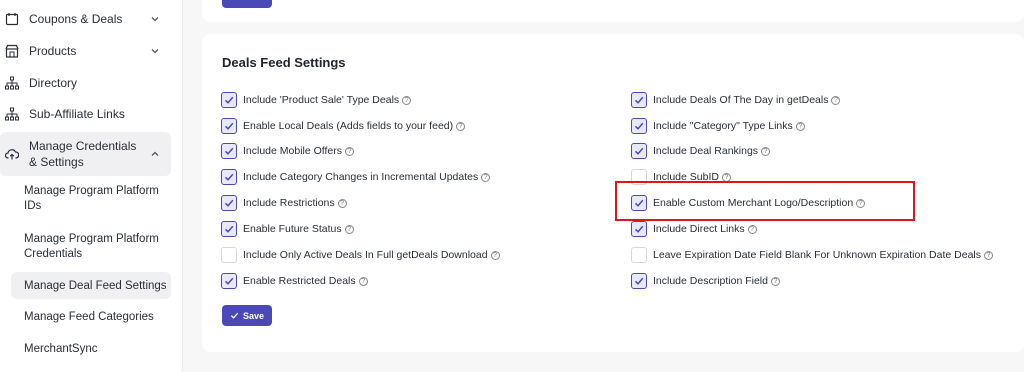 Image resolution: width=1024 pixels, height=372 pixels. I want to click on option-row: Include Deal Rankings?, so click(701, 151).